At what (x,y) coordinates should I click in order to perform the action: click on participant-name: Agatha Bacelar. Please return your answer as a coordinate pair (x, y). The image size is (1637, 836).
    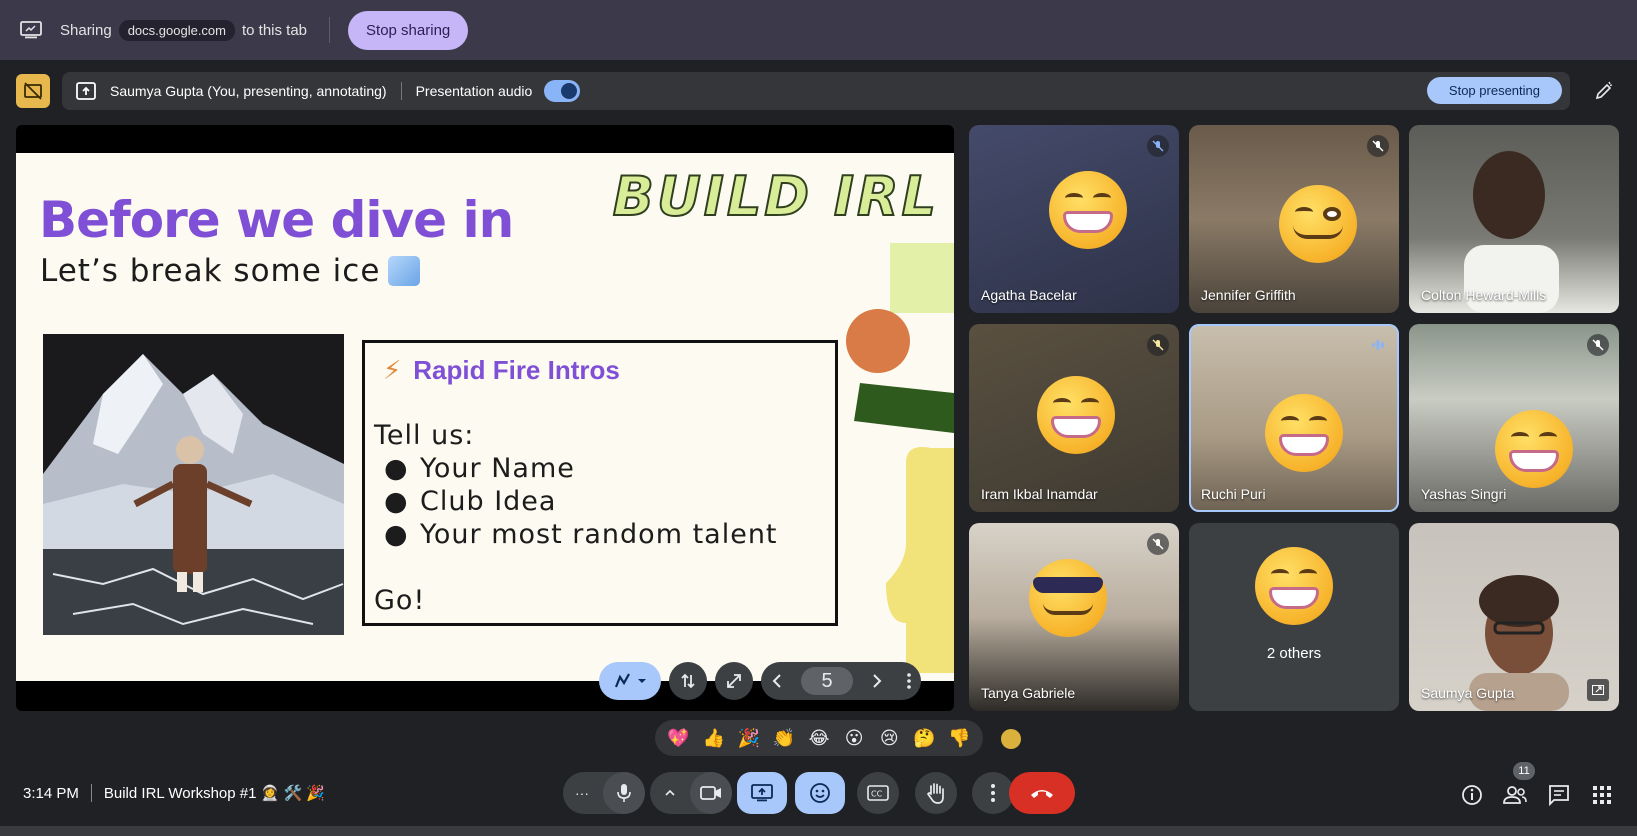
    Looking at the image, I should click on (1029, 295).